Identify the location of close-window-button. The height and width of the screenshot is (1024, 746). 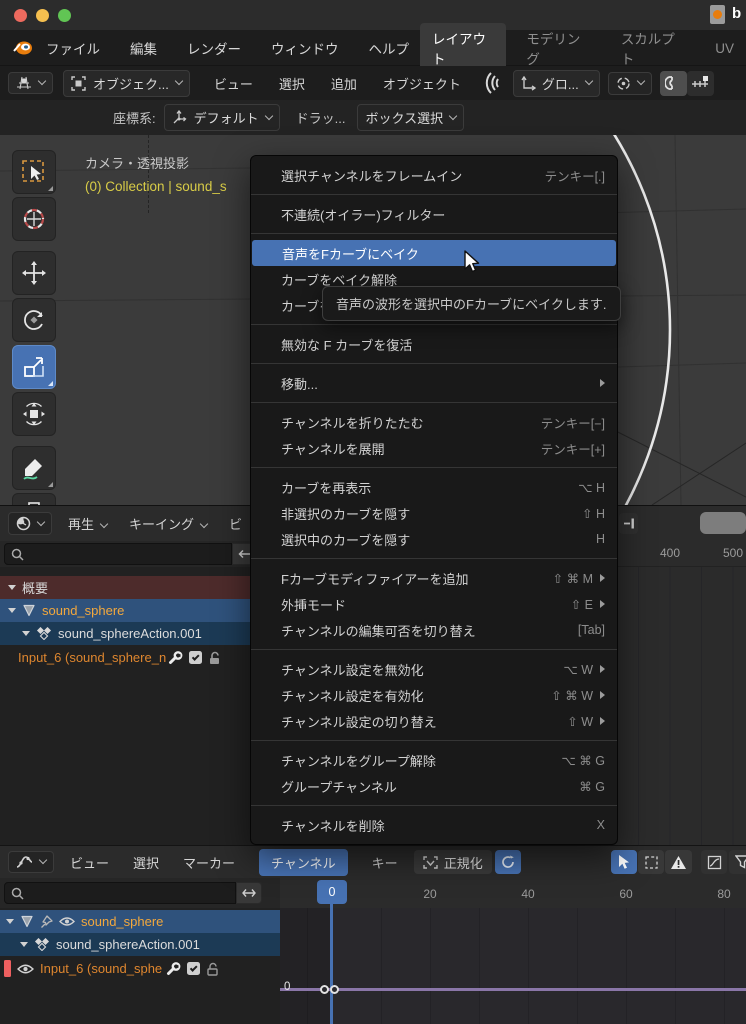
(20, 15).